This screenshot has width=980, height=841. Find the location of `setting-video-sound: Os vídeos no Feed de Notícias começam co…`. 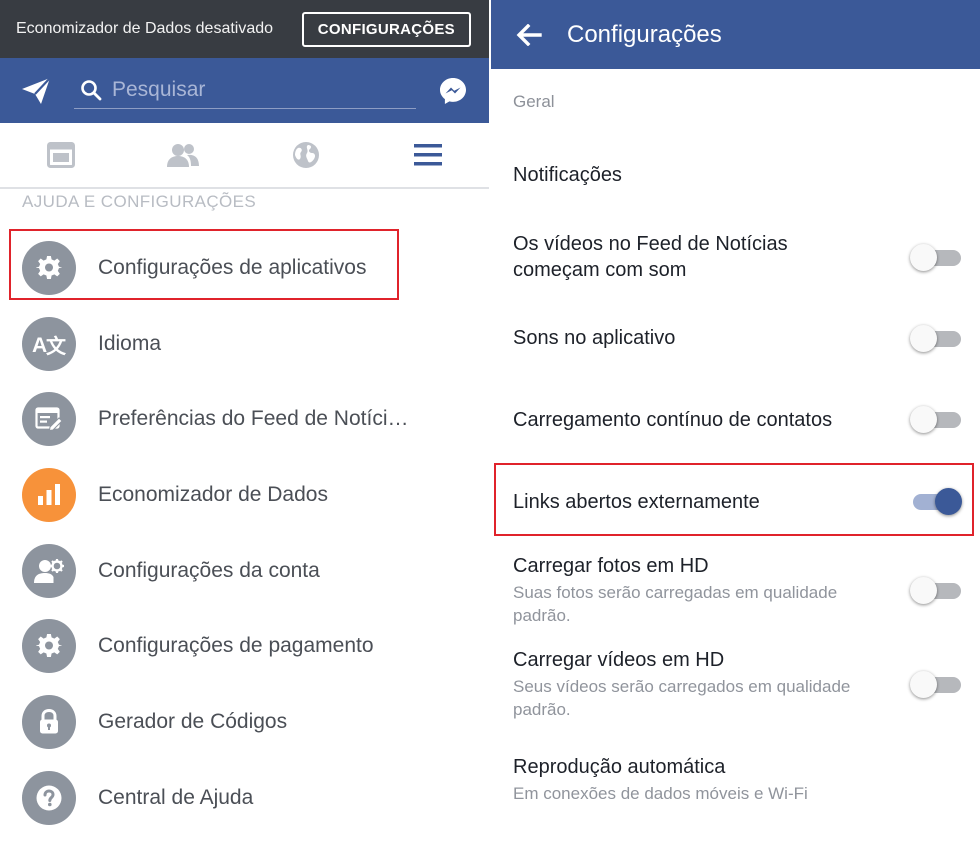

setting-video-sound: Os vídeos no Feed de Notícias começam co… is located at coordinates (673, 257).